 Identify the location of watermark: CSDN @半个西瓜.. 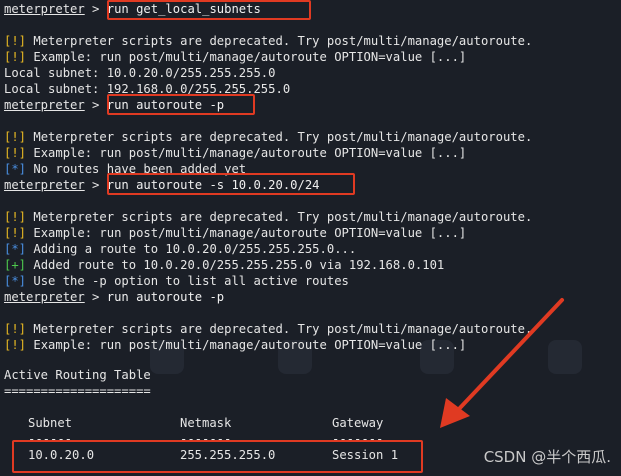
(547, 457).